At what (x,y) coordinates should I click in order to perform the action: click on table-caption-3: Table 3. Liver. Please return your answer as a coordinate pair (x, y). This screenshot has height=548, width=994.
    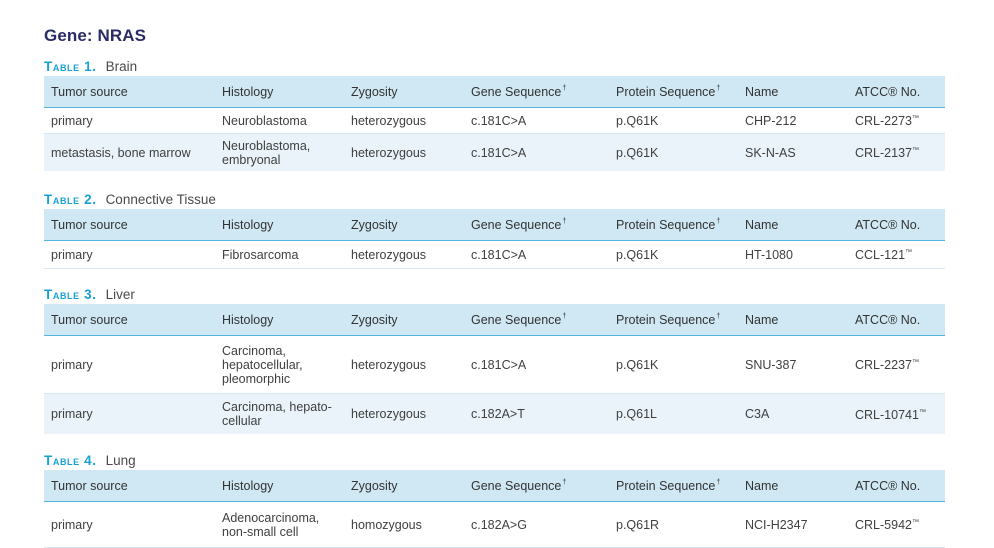
    Looking at the image, I should click on (89, 295).